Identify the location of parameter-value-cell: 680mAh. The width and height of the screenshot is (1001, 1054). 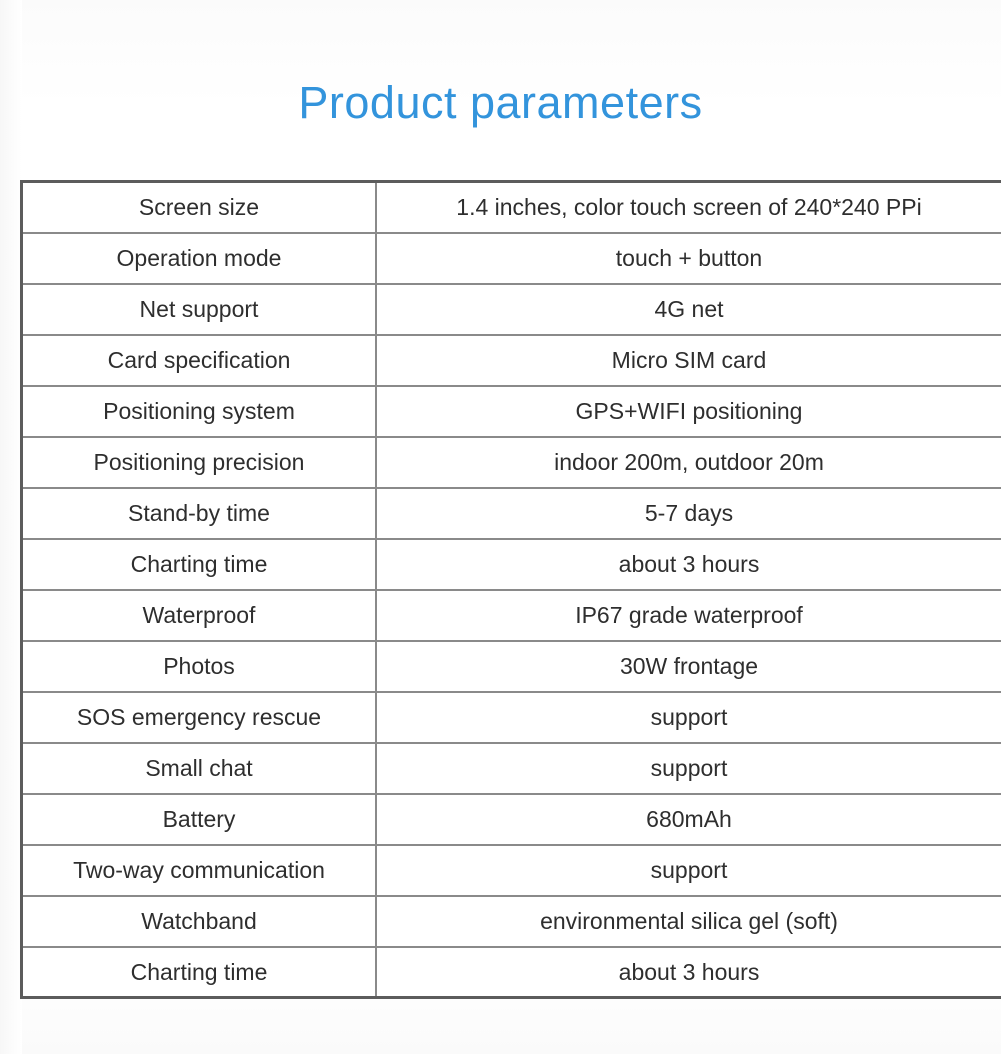
(688, 818).